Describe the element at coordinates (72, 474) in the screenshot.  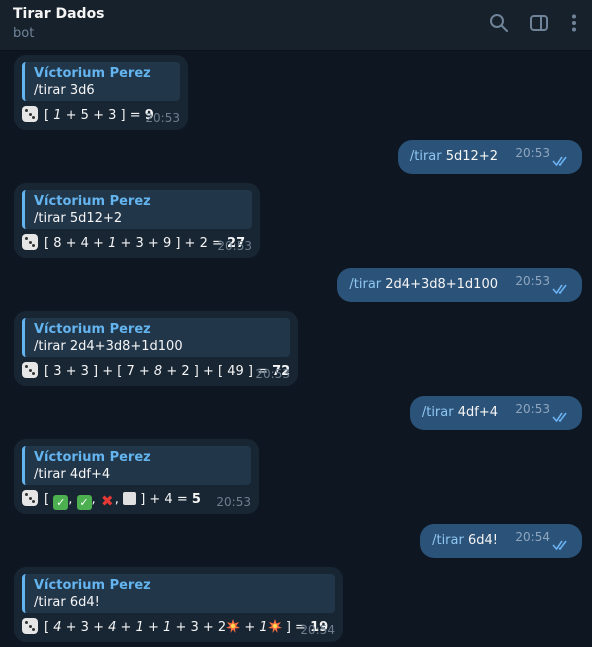
I see `quote-text: /tirar 4df+4` at that location.